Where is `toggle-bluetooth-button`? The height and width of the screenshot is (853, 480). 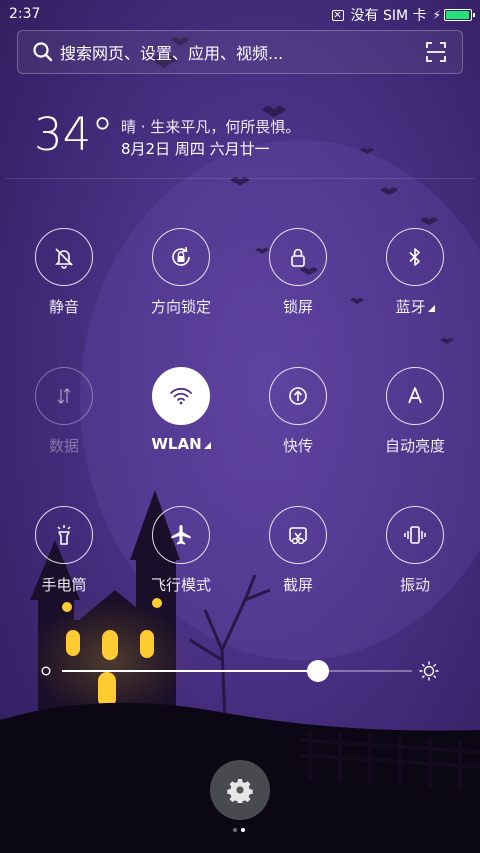 toggle-bluetooth-button is located at coordinates (415, 257).